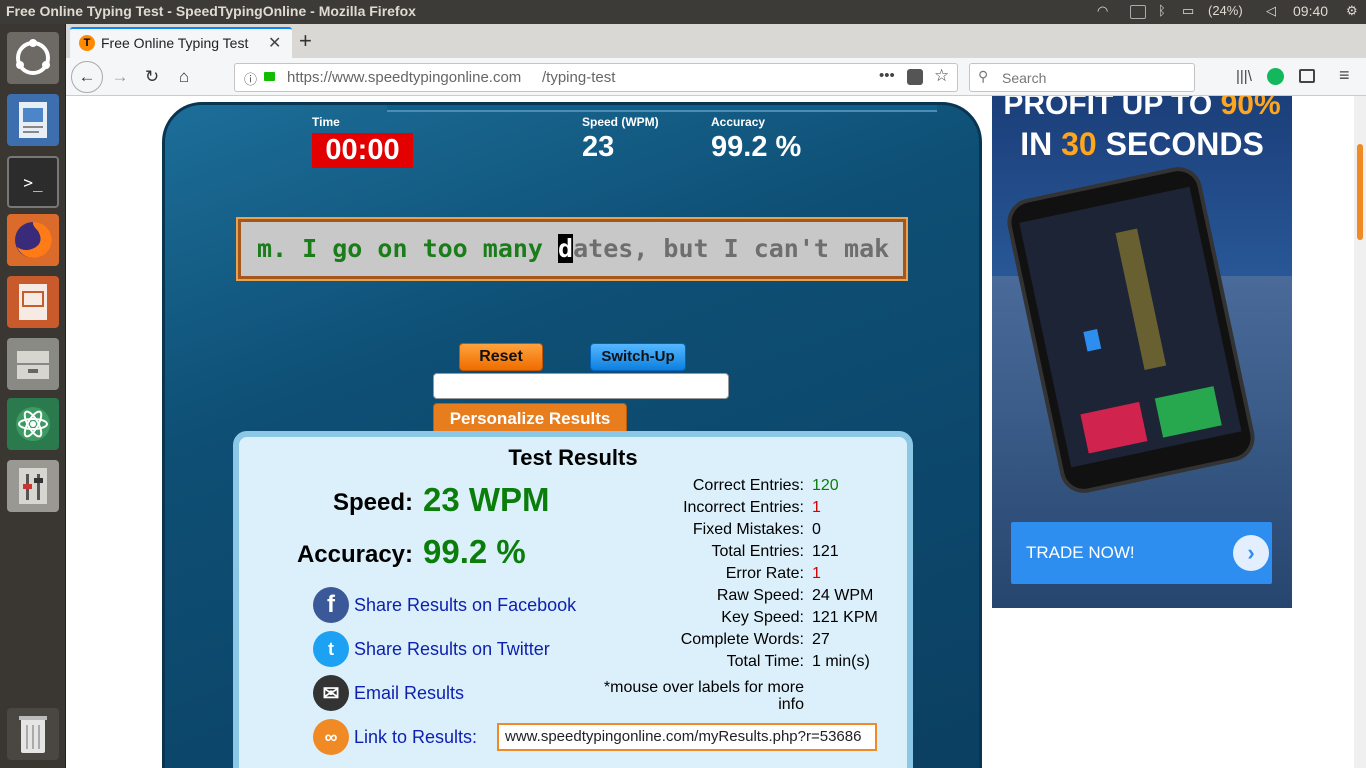  What do you see at coordinates (1360, 432) in the screenshot?
I see `page-scrollbar` at bounding box center [1360, 432].